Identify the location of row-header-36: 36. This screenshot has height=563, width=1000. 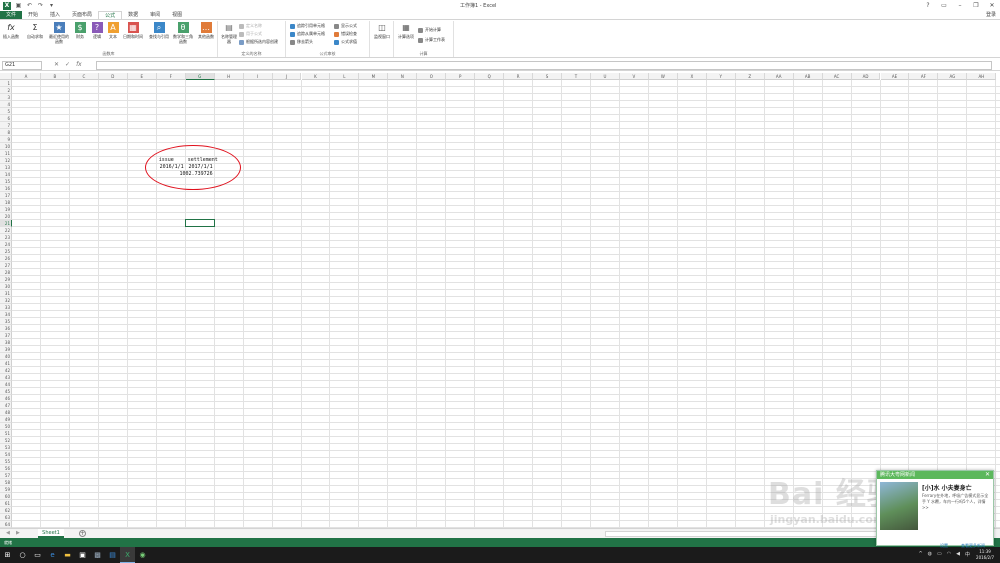
(6, 328).